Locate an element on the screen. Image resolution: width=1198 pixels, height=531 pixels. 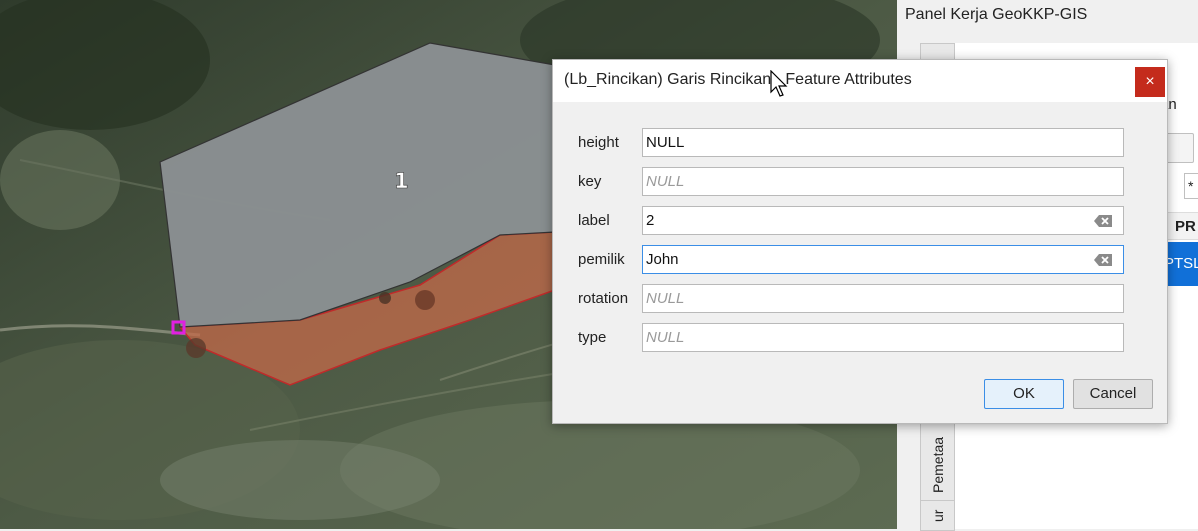
field-row-rotation: rotation NULL is located at coordinates (860, 299).